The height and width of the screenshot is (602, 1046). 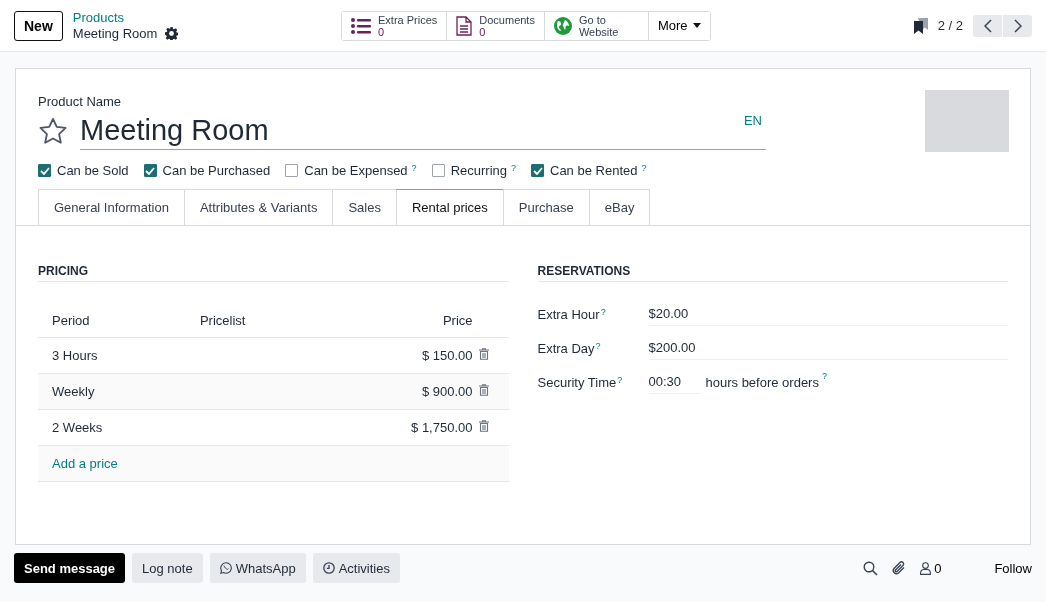 What do you see at coordinates (568, 314) in the screenshot?
I see `field-label: Extra Hour` at bounding box center [568, 314].